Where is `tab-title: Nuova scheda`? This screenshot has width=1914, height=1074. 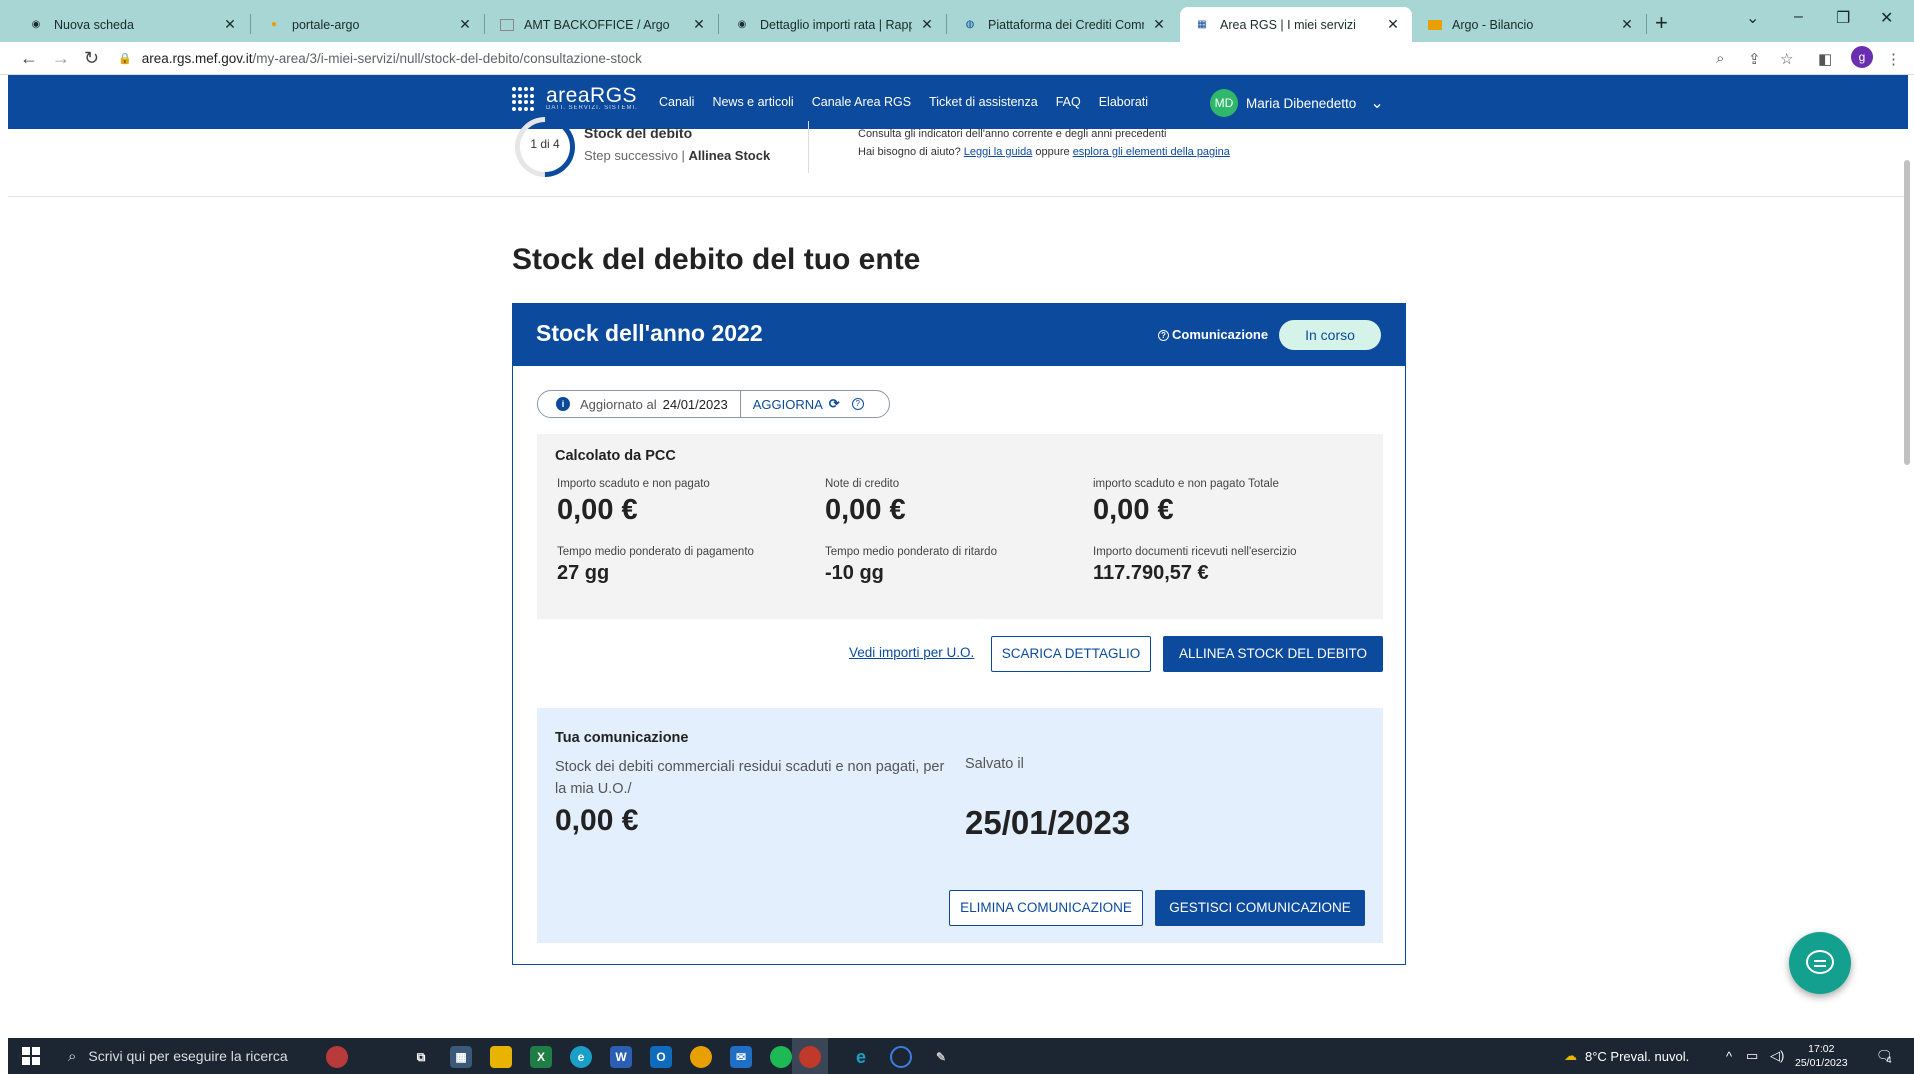 tab-title: Nuova scheda is located at coordinates (94, 24).